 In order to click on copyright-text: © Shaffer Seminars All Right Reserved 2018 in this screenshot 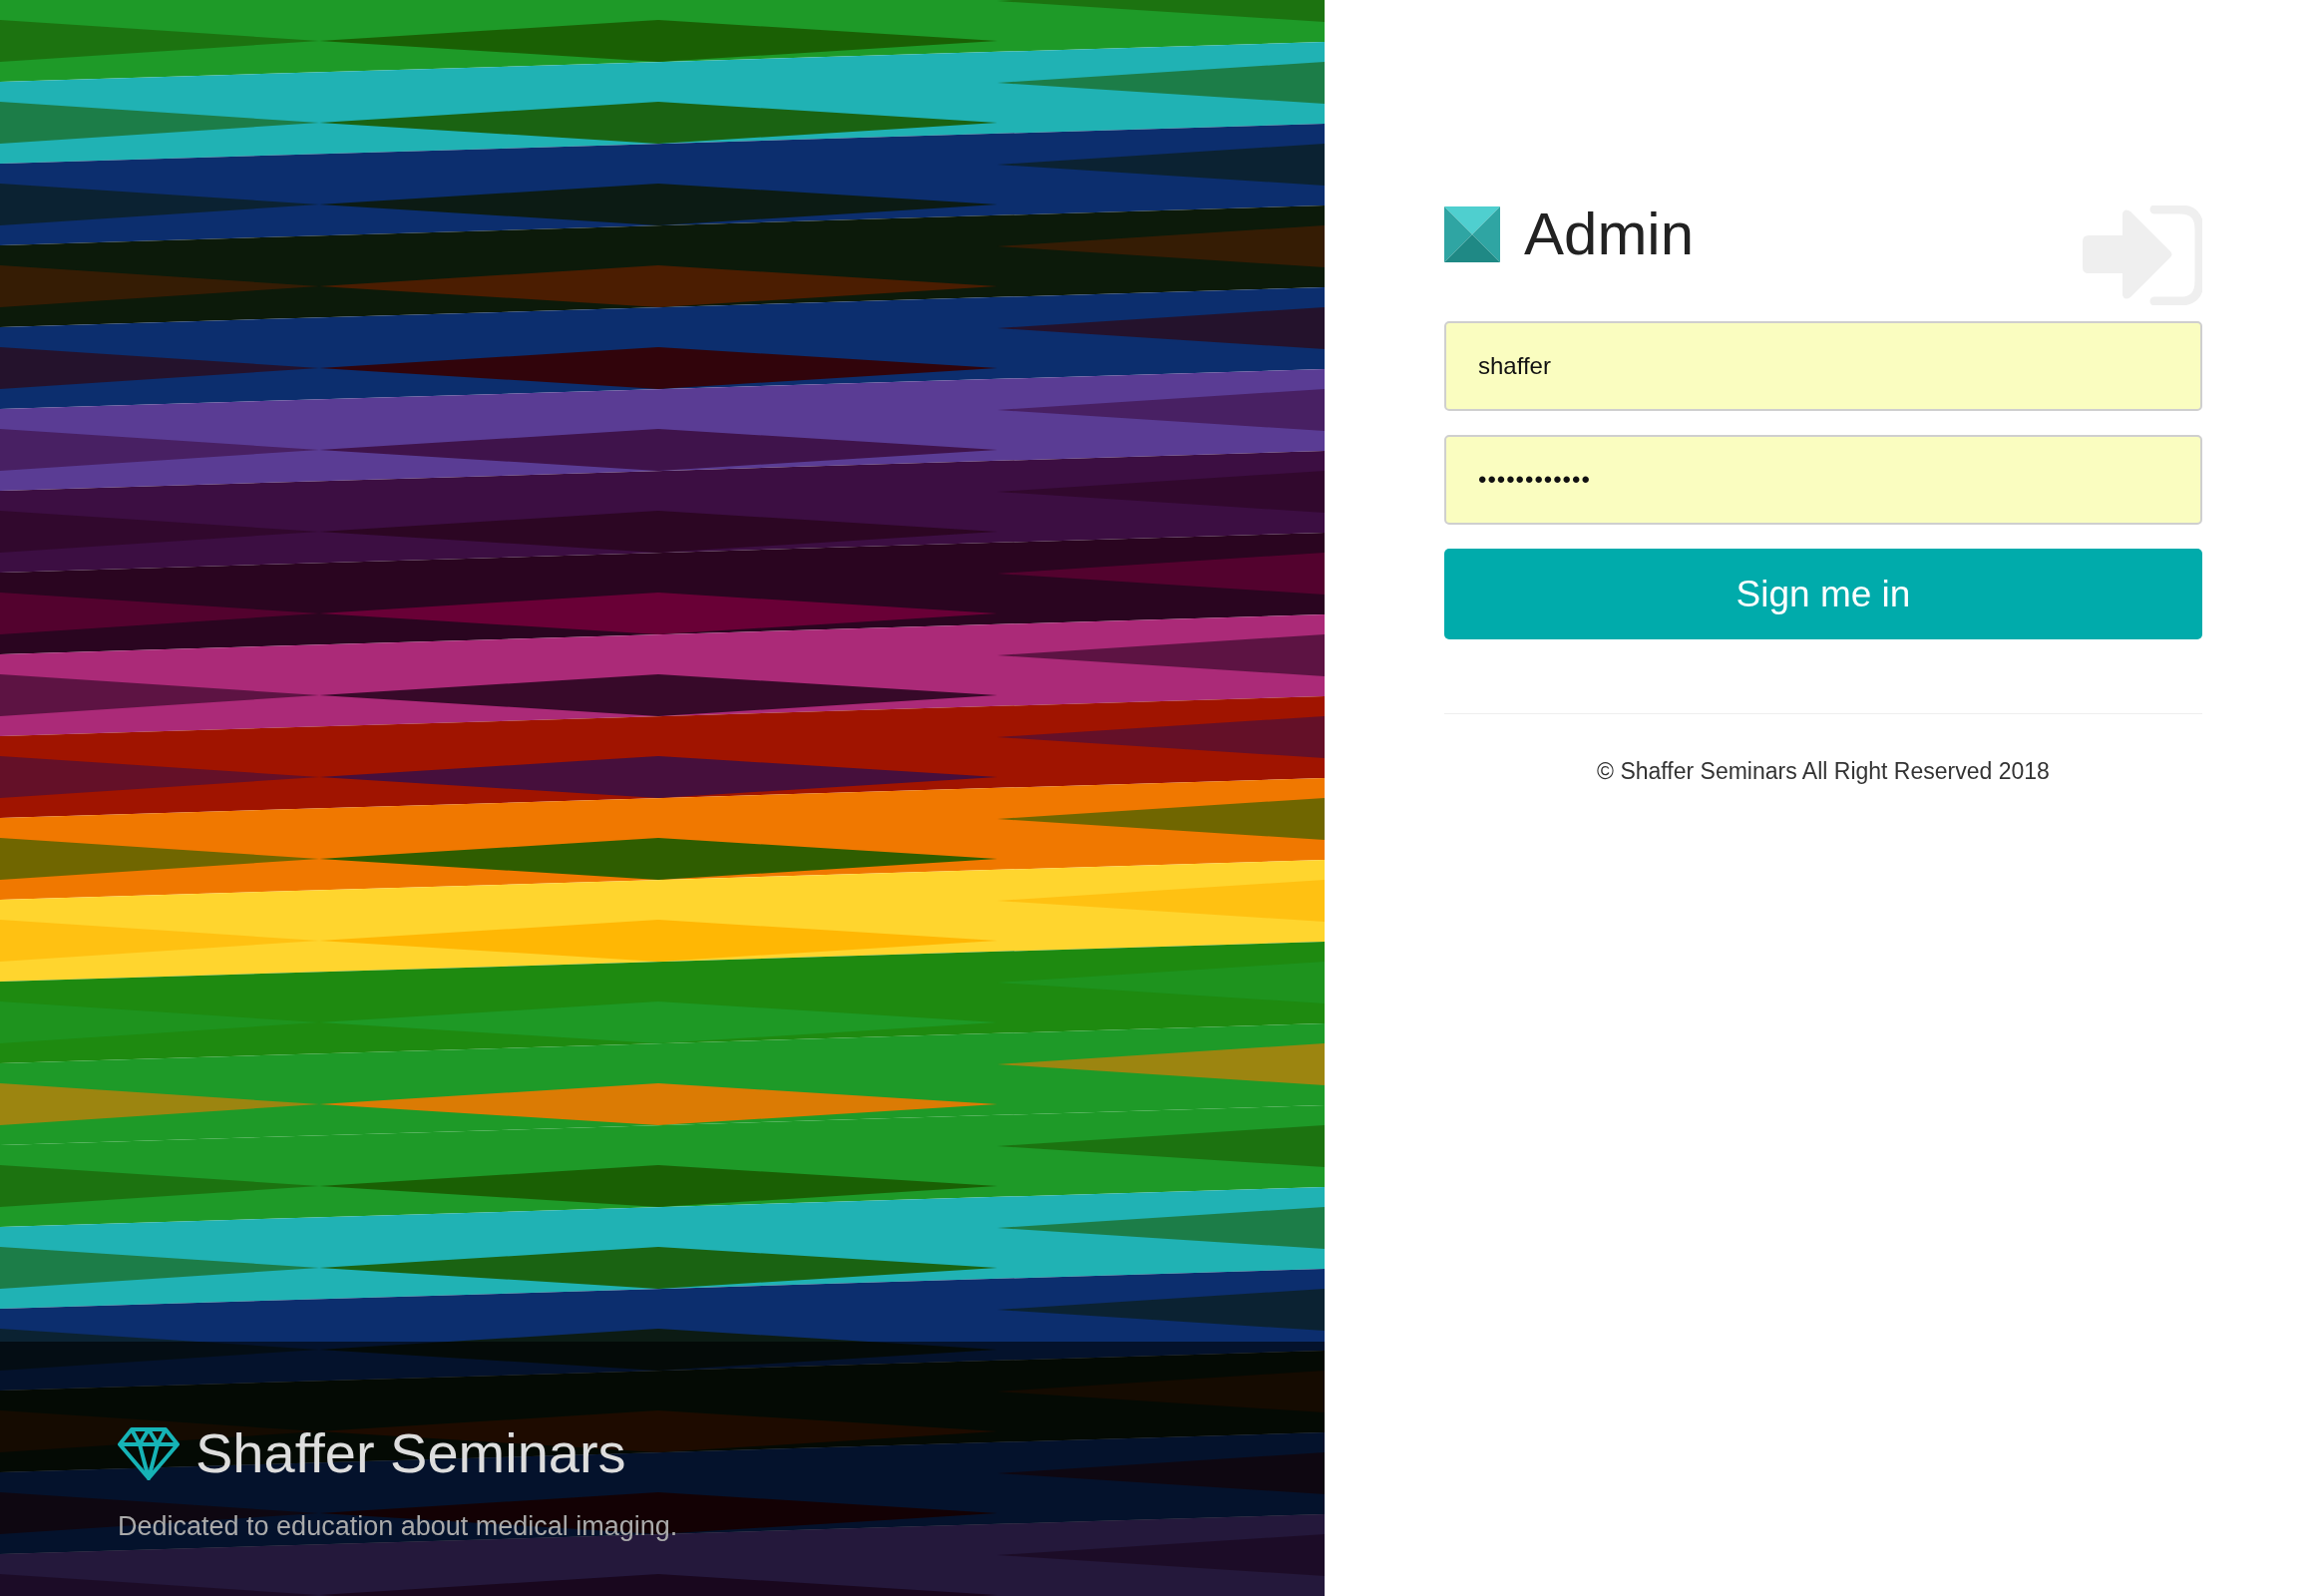, I will do `click(1823, 771)`.